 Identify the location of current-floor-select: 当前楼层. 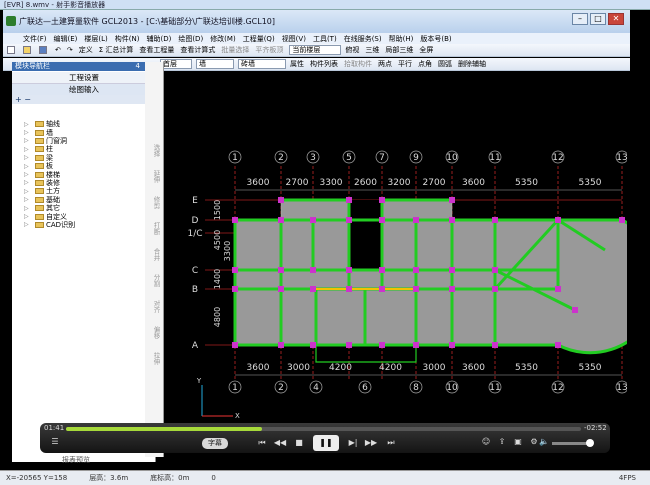
(315, 50).